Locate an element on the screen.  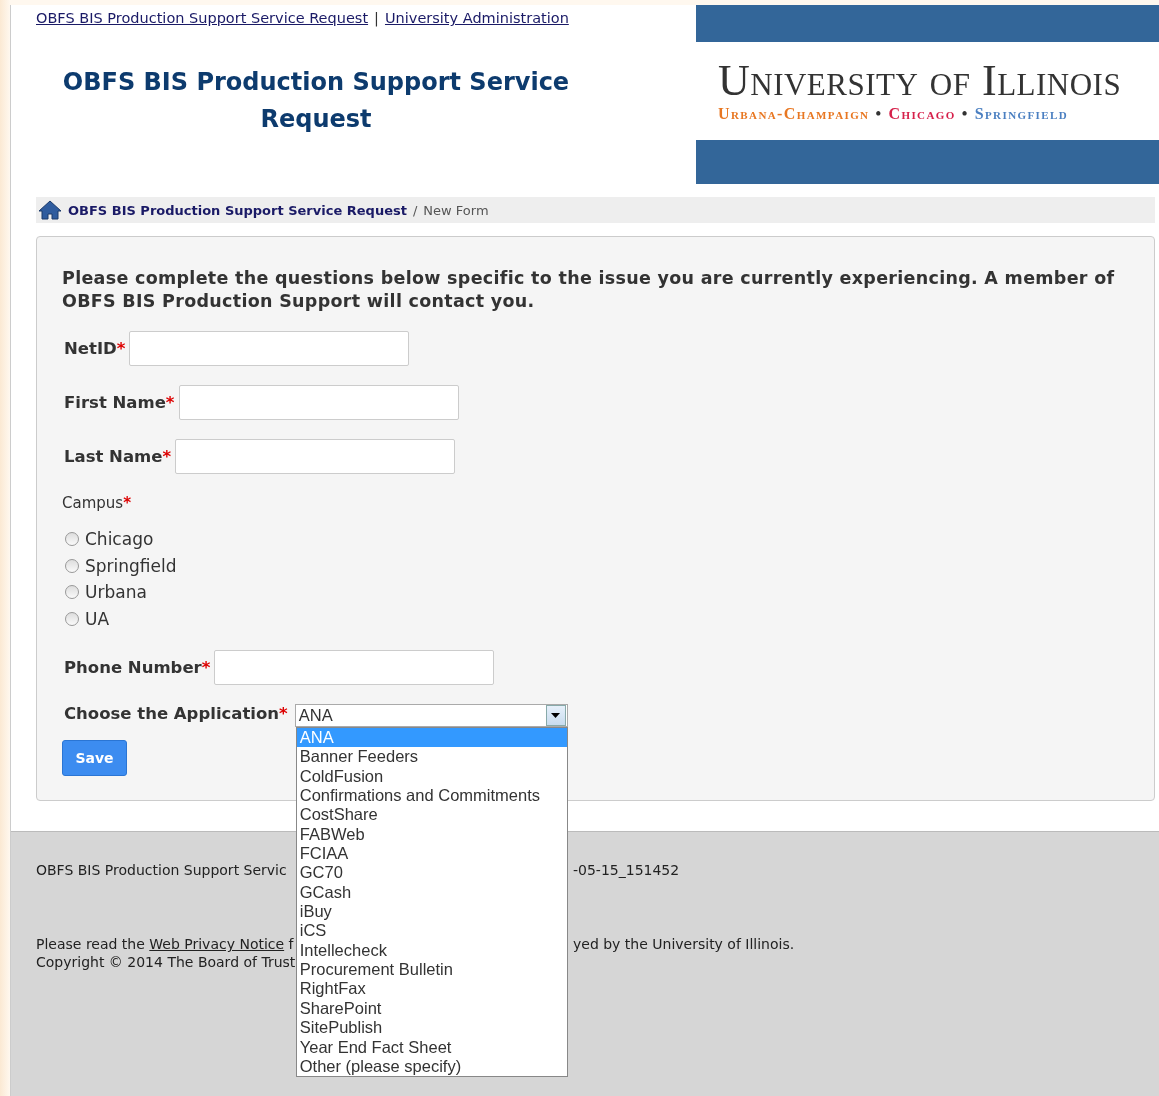
campus-name: Springfield is located at coordinates (1021, 114).